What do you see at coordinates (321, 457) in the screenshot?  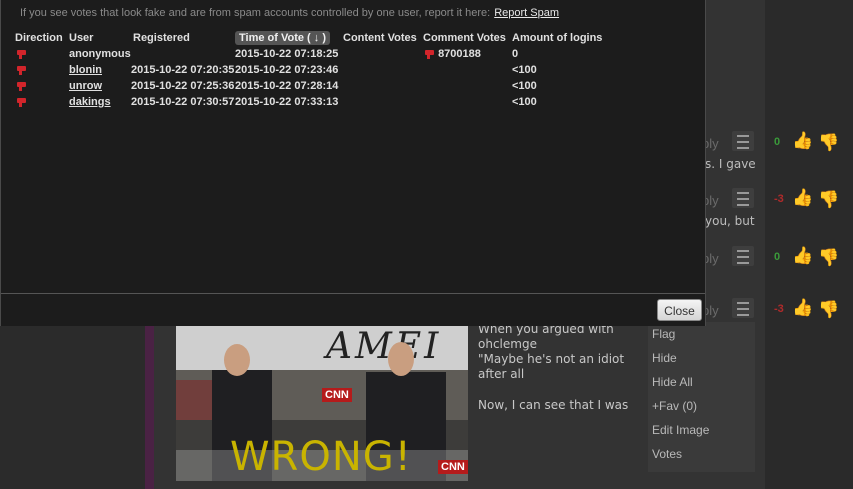 I see `gif-caption: WRONG!` at bounding box center [321, 457].